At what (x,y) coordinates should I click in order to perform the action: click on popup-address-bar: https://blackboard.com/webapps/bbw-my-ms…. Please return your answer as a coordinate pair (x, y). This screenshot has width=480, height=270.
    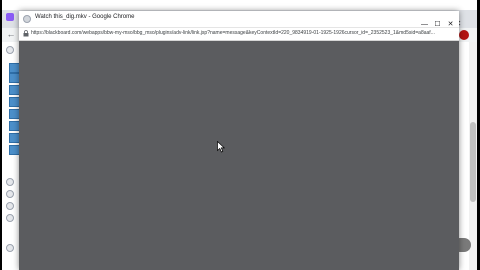
    Looking at the image, I should click on (239, 34).